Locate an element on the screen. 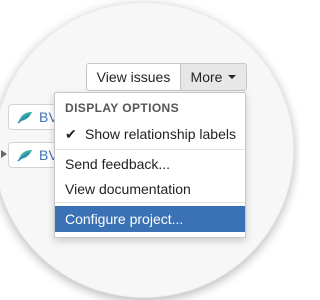 Image resolution: width=320 pixels, height=300 pixels. arrow-icon is located at coordinates (4, 154).